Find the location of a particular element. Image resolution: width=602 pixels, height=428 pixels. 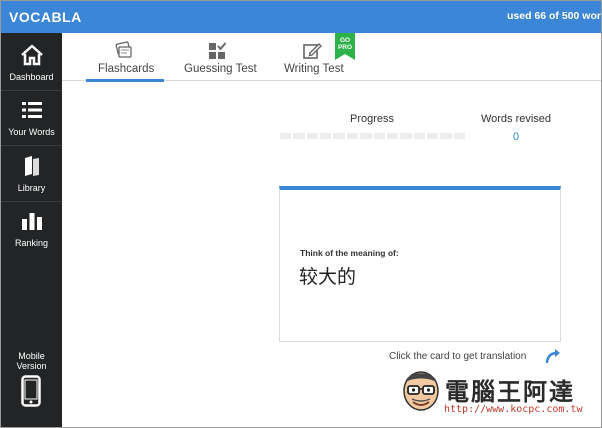

mobile-label-line1: Mobile is located at coordinates (31, 356).